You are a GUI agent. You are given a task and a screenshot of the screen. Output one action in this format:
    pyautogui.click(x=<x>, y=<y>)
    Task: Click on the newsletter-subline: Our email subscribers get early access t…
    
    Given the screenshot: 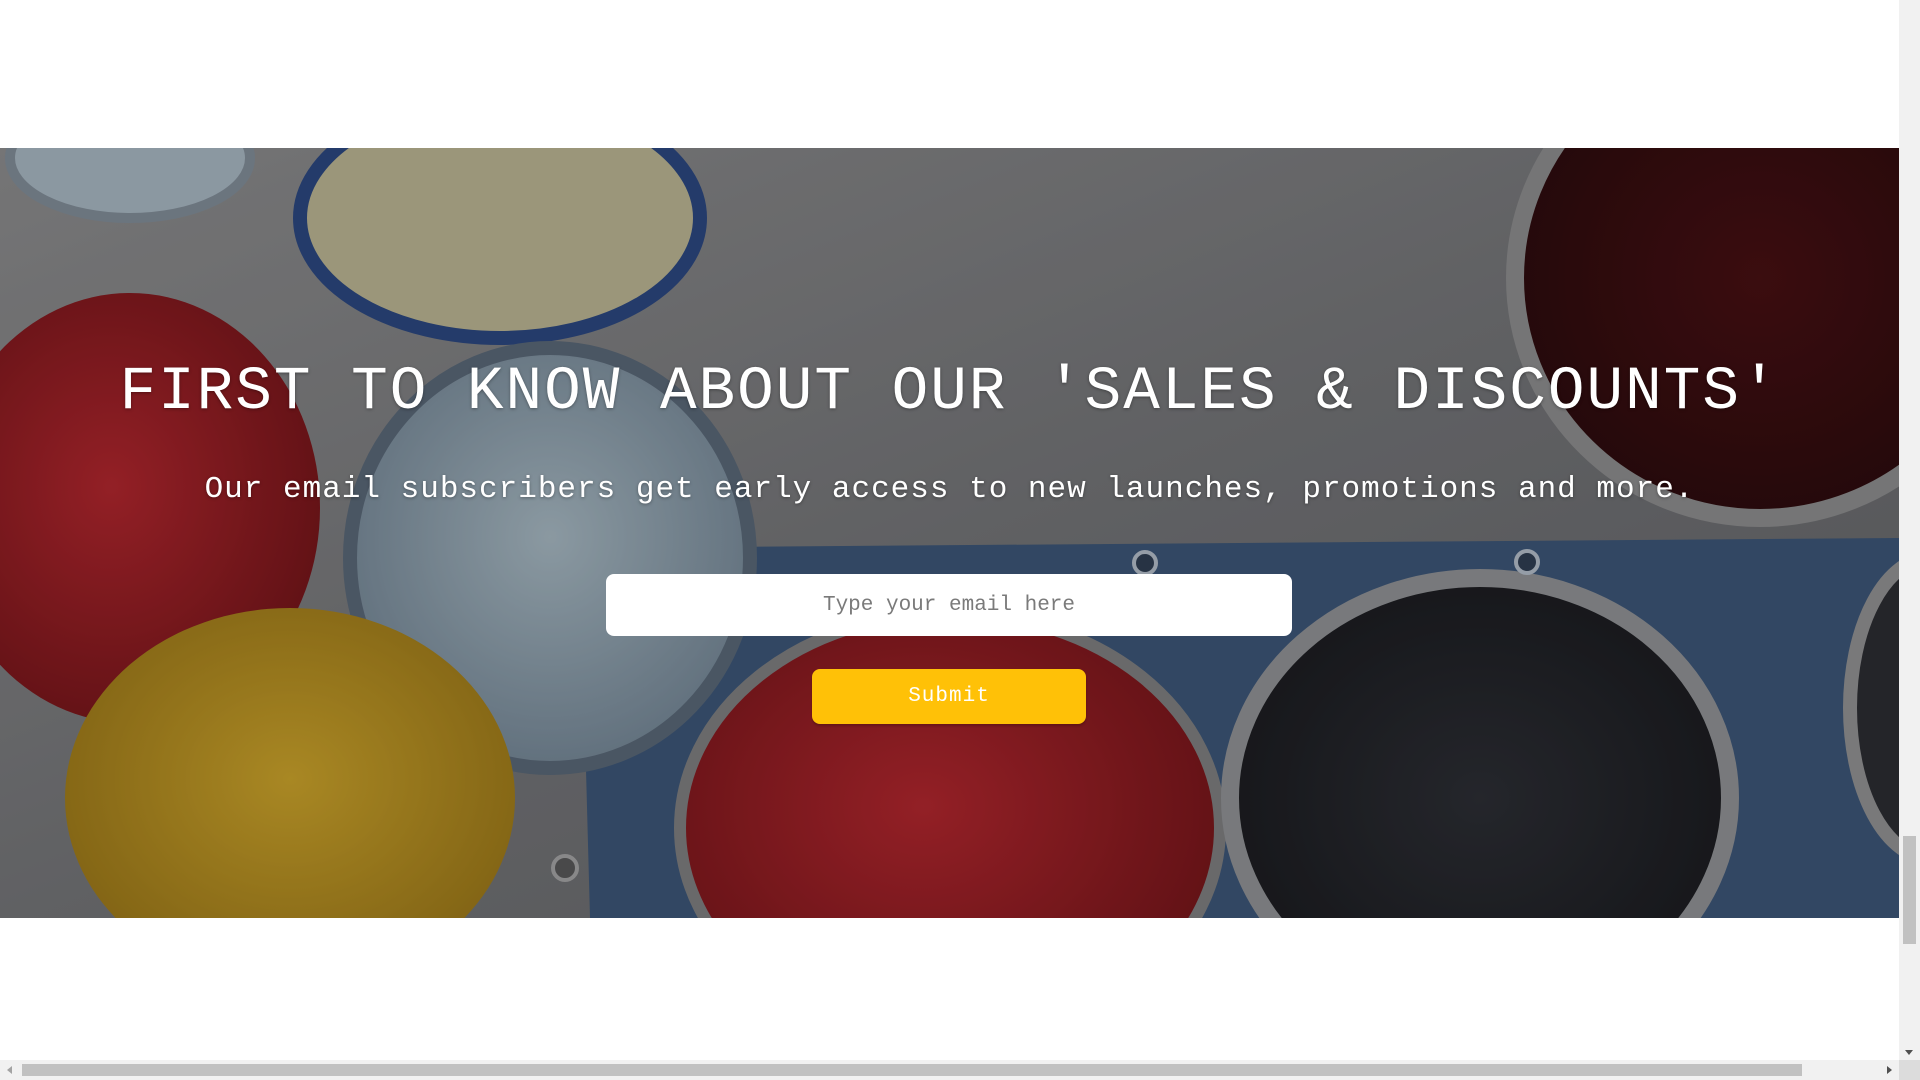 What is the action you would take?
    pyautogui.click(x=949, y=489)
    